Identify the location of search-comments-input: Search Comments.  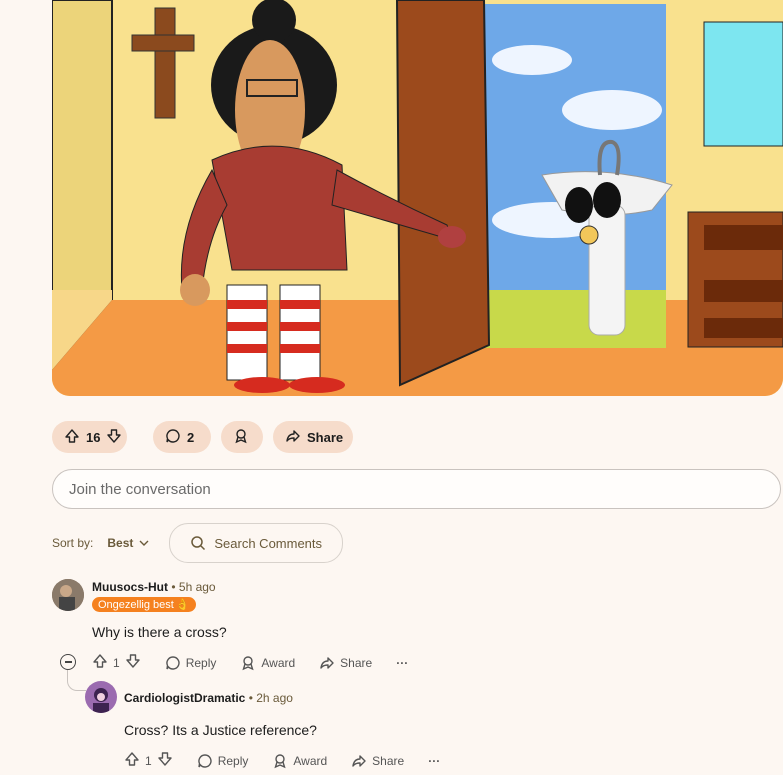
(256, 543).